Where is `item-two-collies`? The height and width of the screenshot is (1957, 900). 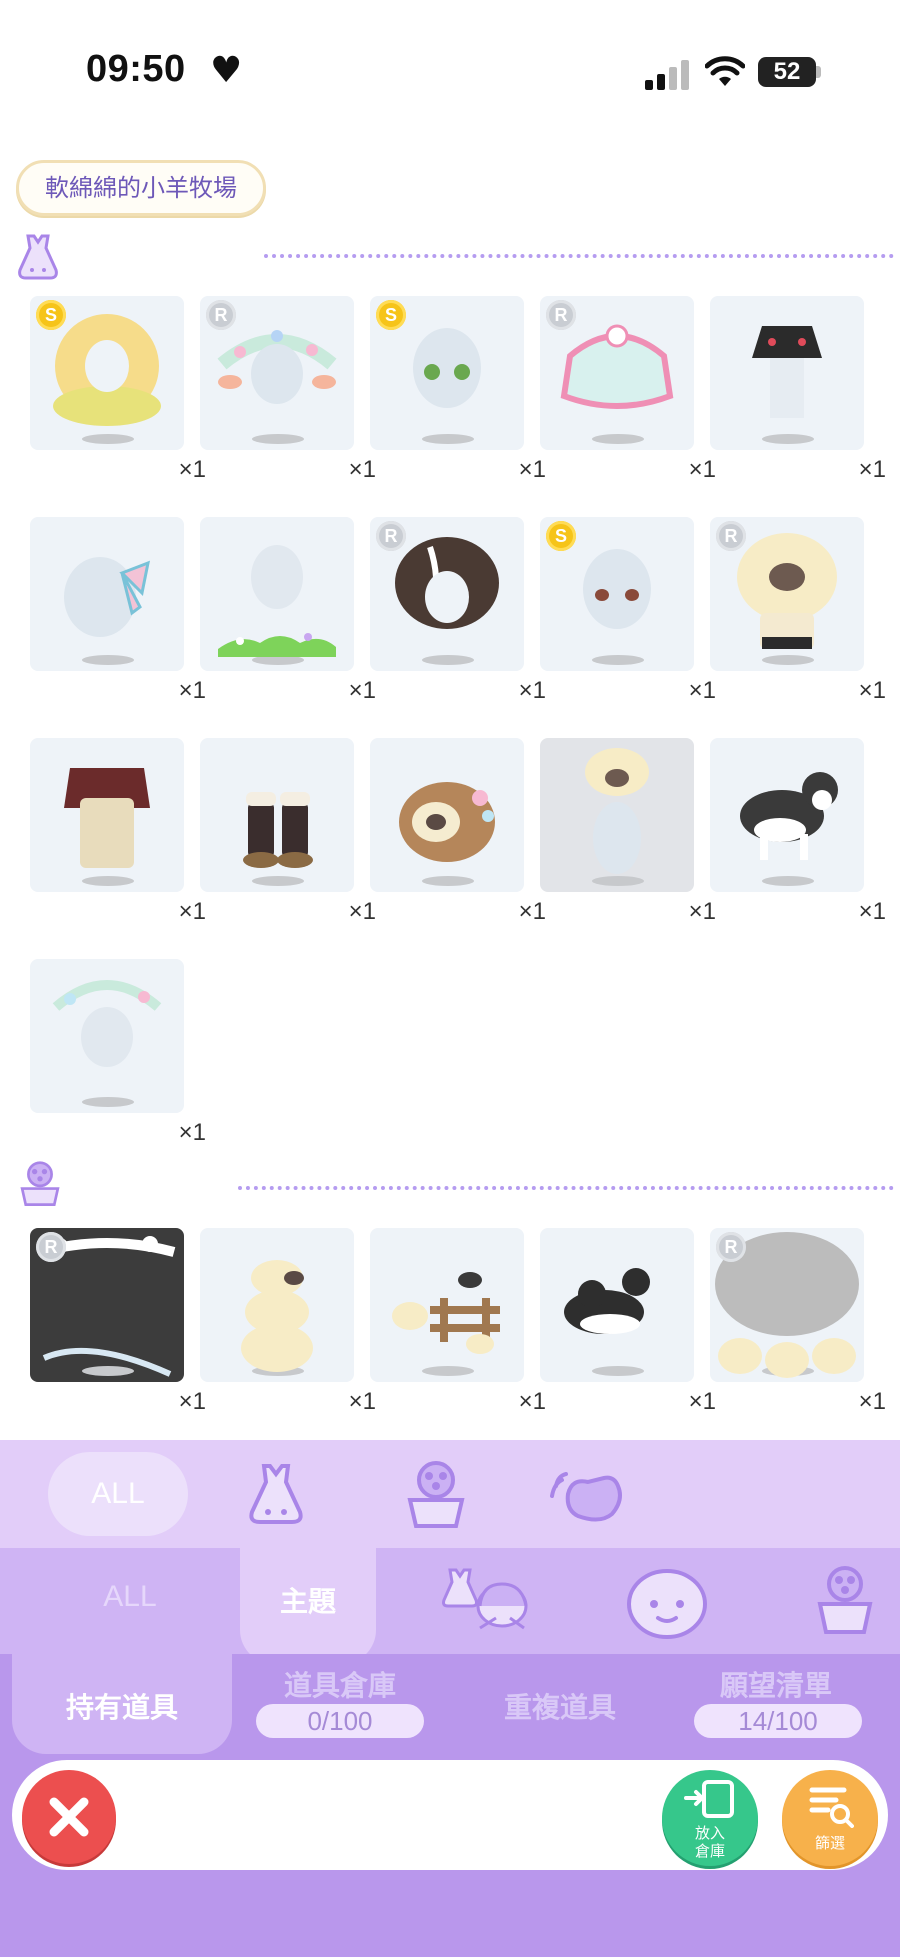
item-two-collies is located at coordinates (617, 1305).